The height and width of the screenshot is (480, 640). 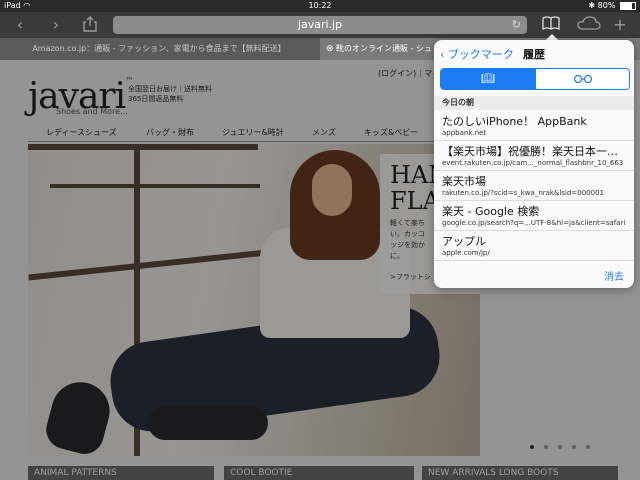 What do you see at coordinates (170, 132) in the screenshot?
I see `nav-item: バッグ・財布` at bounding box center [170, 132].